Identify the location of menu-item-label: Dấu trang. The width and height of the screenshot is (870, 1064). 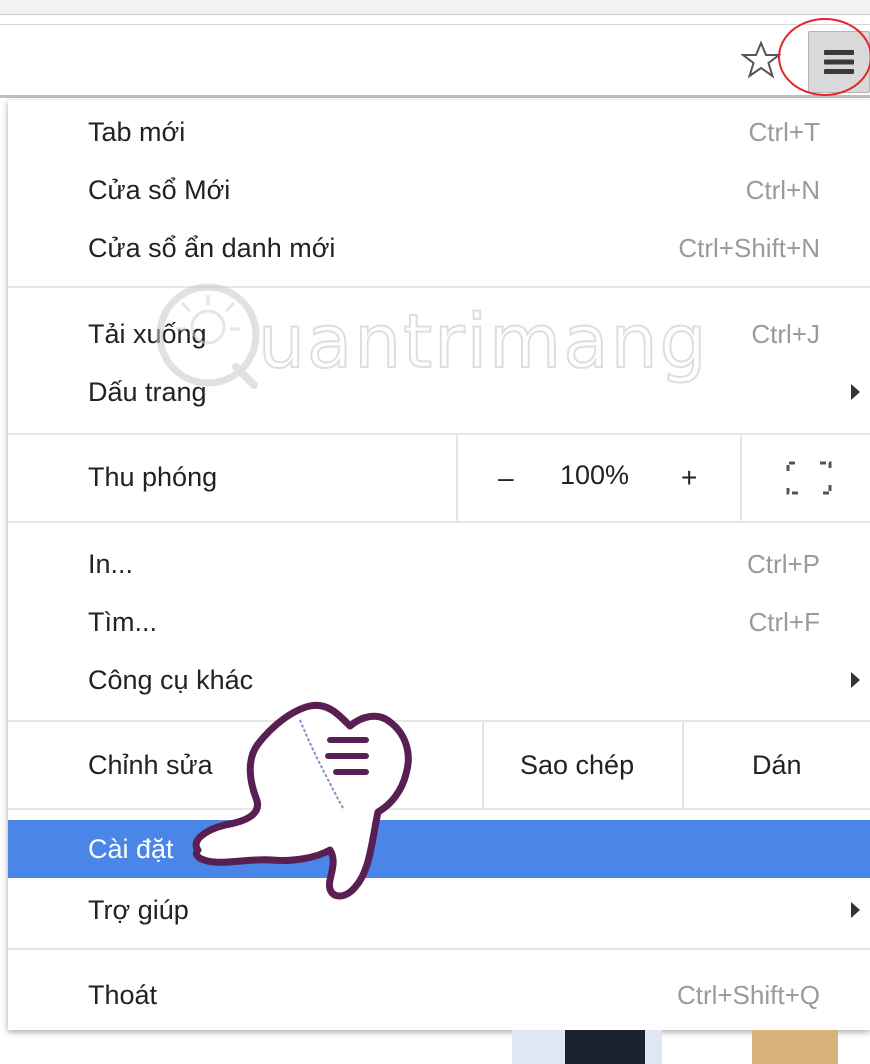
(147, 391).